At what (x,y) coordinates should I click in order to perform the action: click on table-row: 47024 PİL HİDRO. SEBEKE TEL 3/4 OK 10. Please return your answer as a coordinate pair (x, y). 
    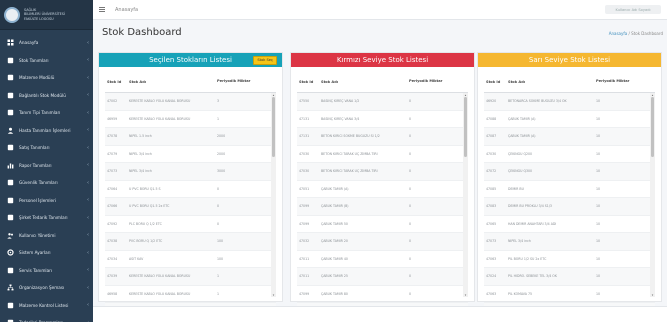
    Looking at the image, I should click on (569, 277).